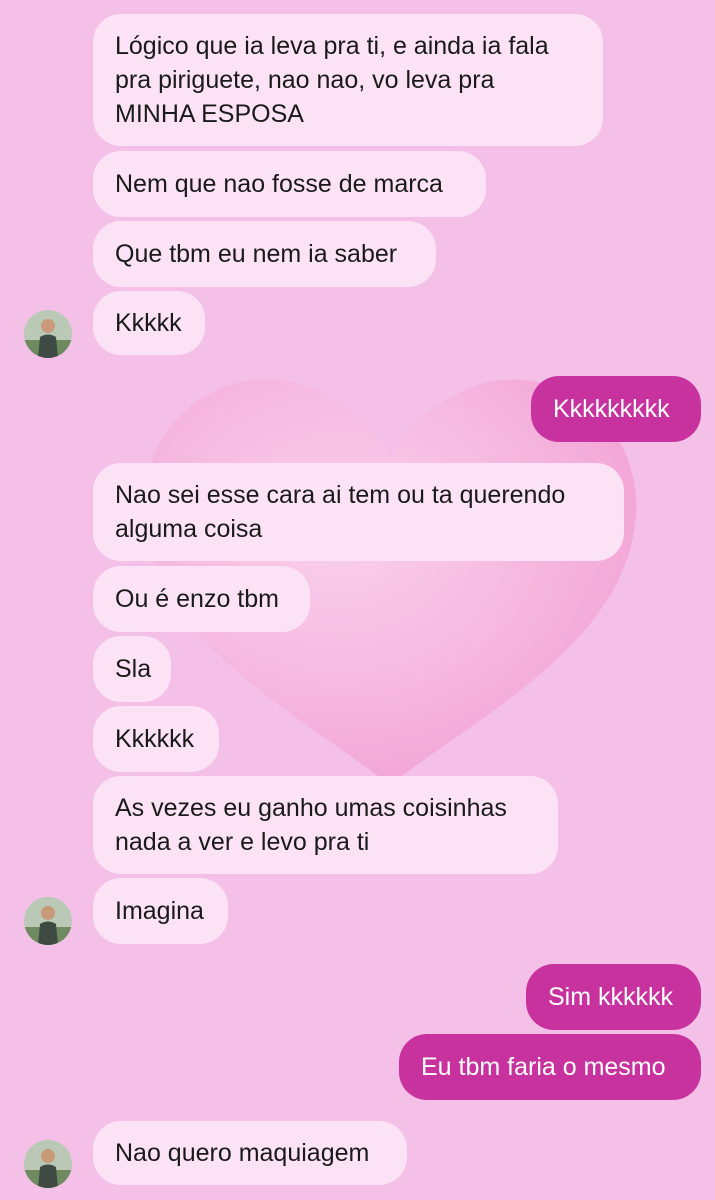 The height and width of the screenshot is (1200, 715). I want to click on message-incoming: Nao quero maquiagem, so click(250, 1153).